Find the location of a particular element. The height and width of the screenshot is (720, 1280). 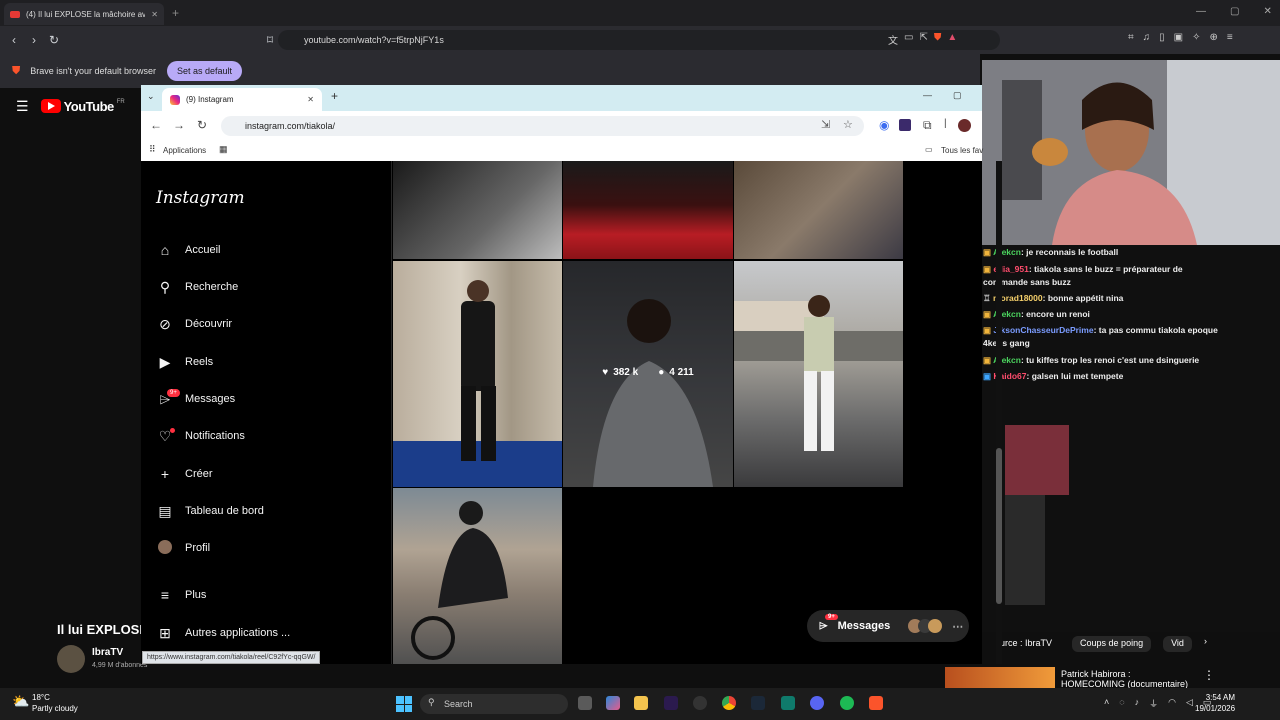

brave-tab-bar is located at coordinates (640, 13).